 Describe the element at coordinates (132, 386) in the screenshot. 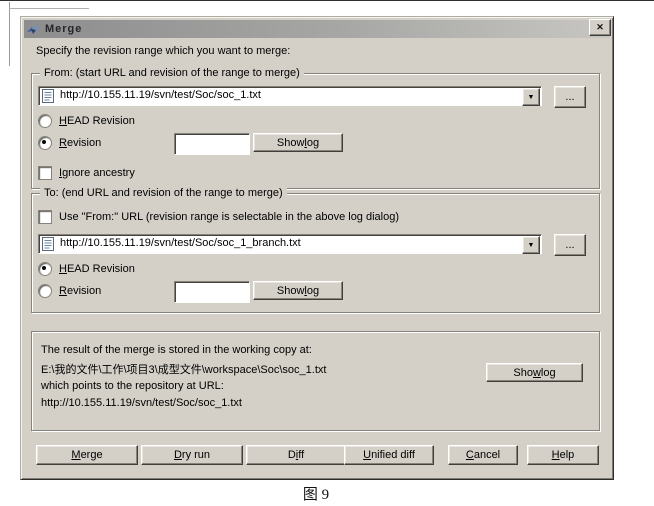

I see `result-line2: which points to the repository at URL:` at that location.